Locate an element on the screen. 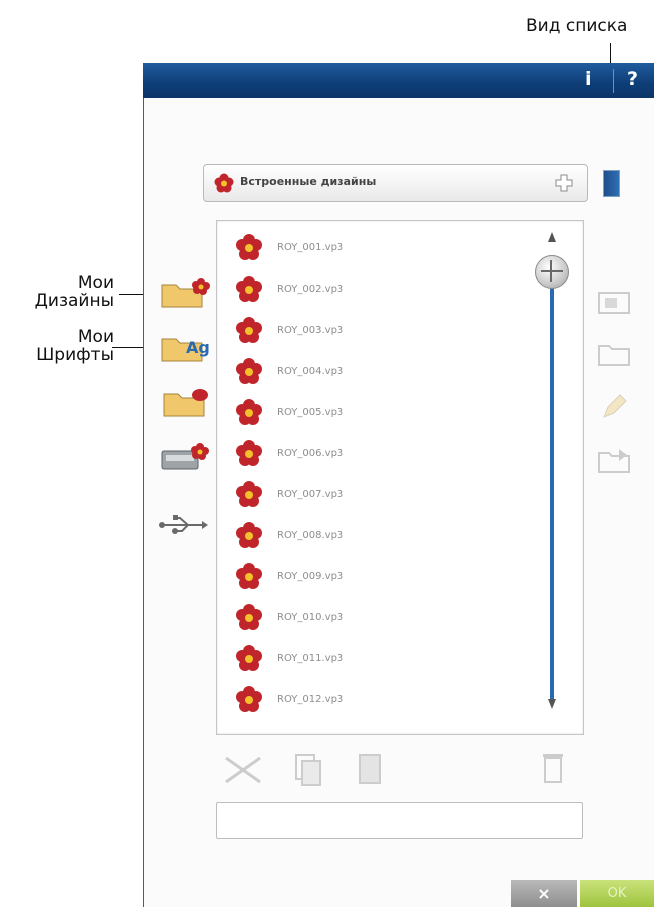 Image resolution: width=654 pixels, height=907 pixels. file-name: ROY_005.vp3 is located at coordinates (310, 412).